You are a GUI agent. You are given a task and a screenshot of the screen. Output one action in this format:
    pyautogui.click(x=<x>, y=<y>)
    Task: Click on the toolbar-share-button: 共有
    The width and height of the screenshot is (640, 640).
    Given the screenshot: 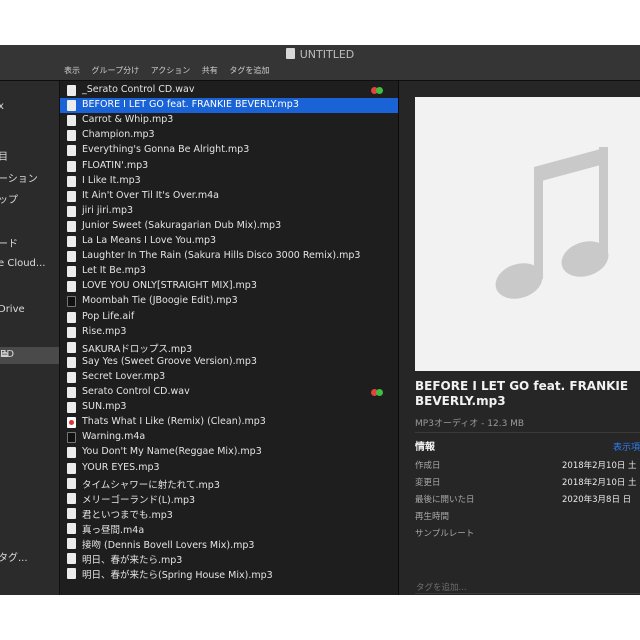 What is the action you would take?
    pyautogui.click(x=210, y=70)
    